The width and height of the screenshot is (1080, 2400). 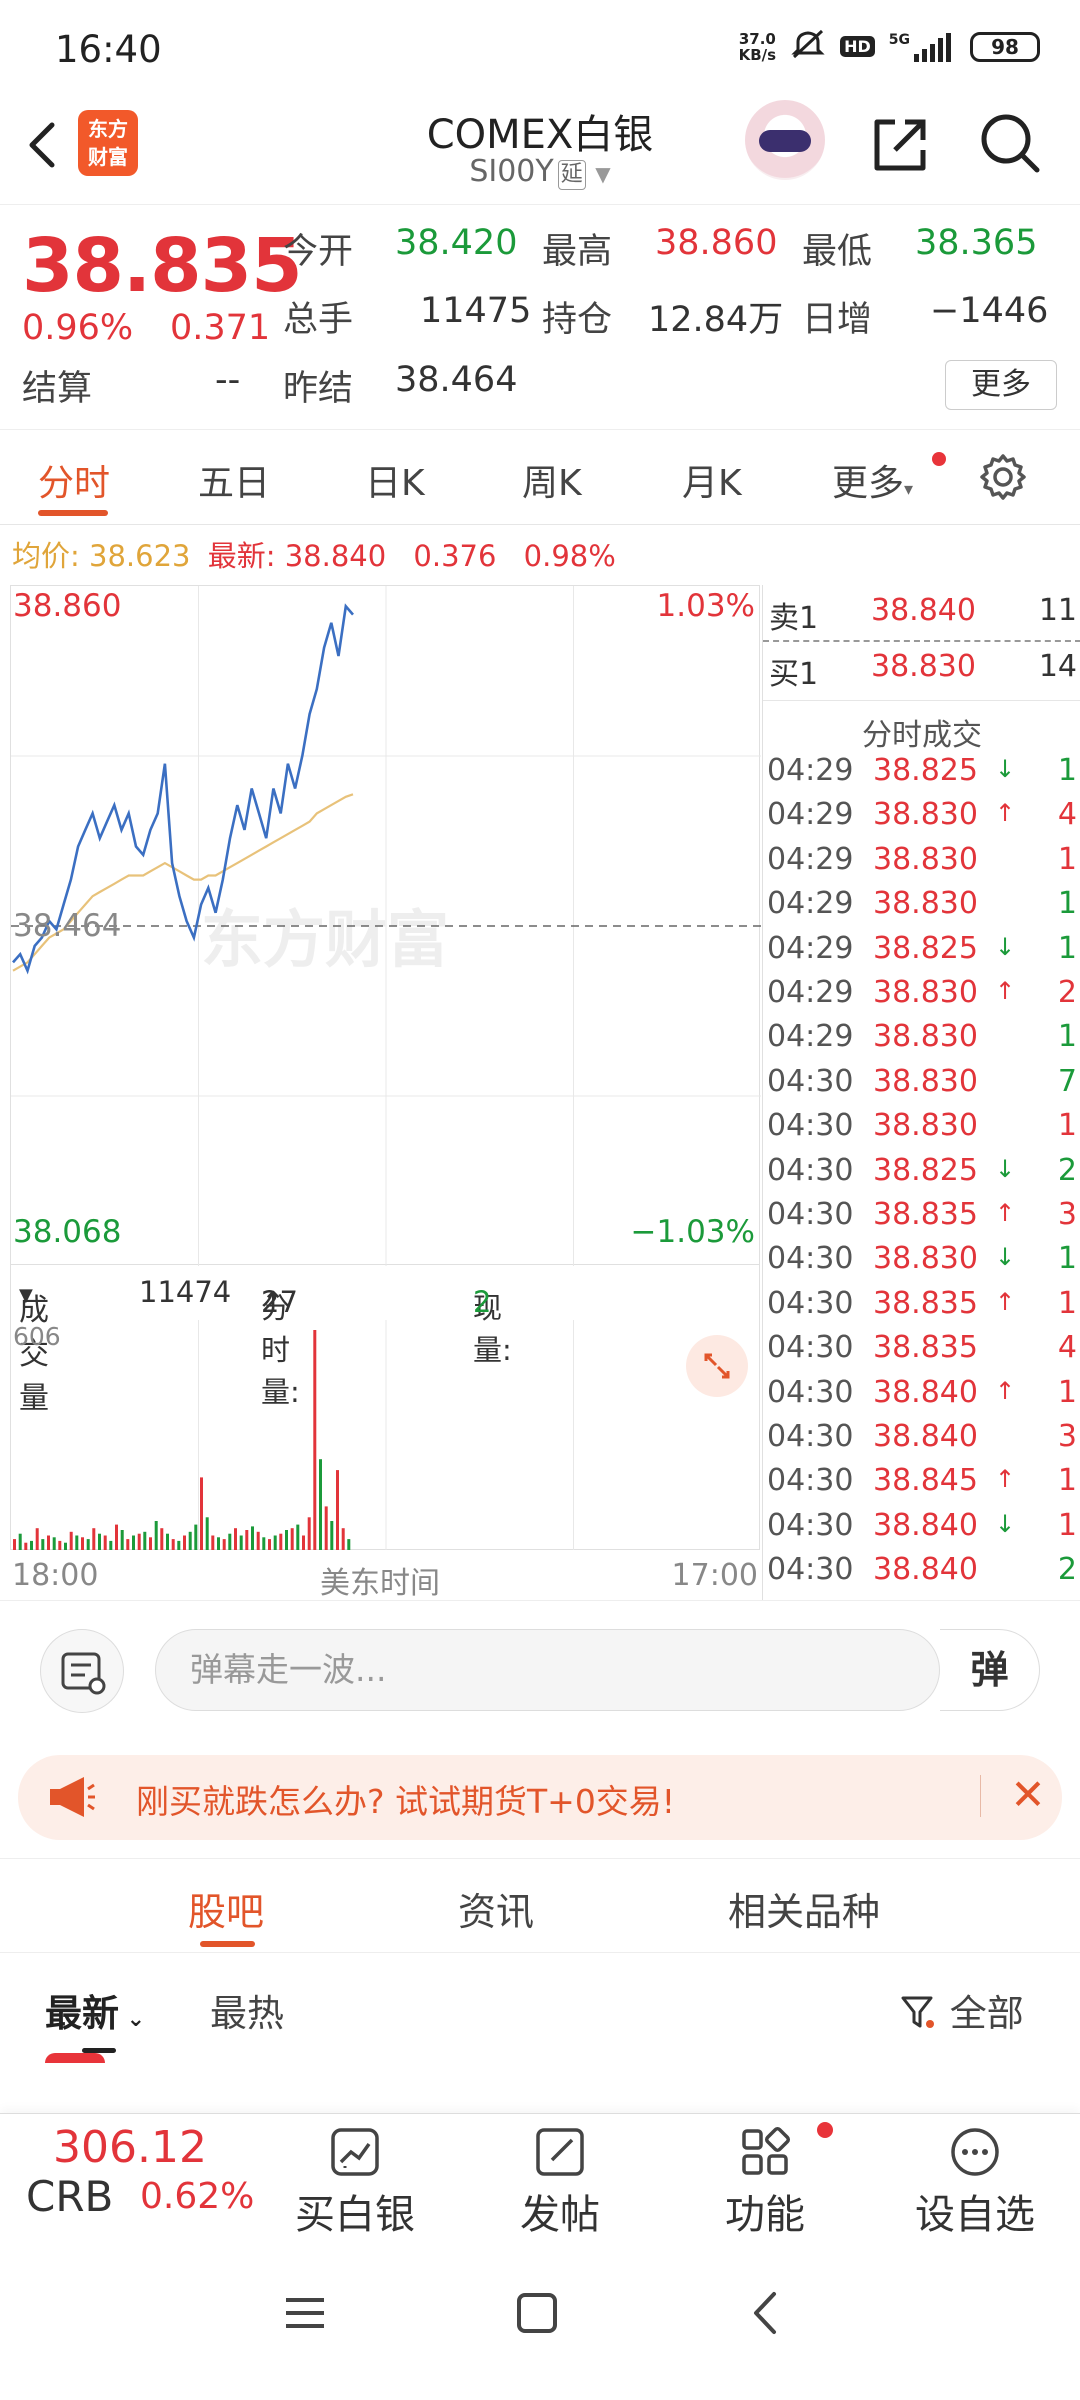 I want to click on bid-price: 38.830, so click(x=923, y=666).